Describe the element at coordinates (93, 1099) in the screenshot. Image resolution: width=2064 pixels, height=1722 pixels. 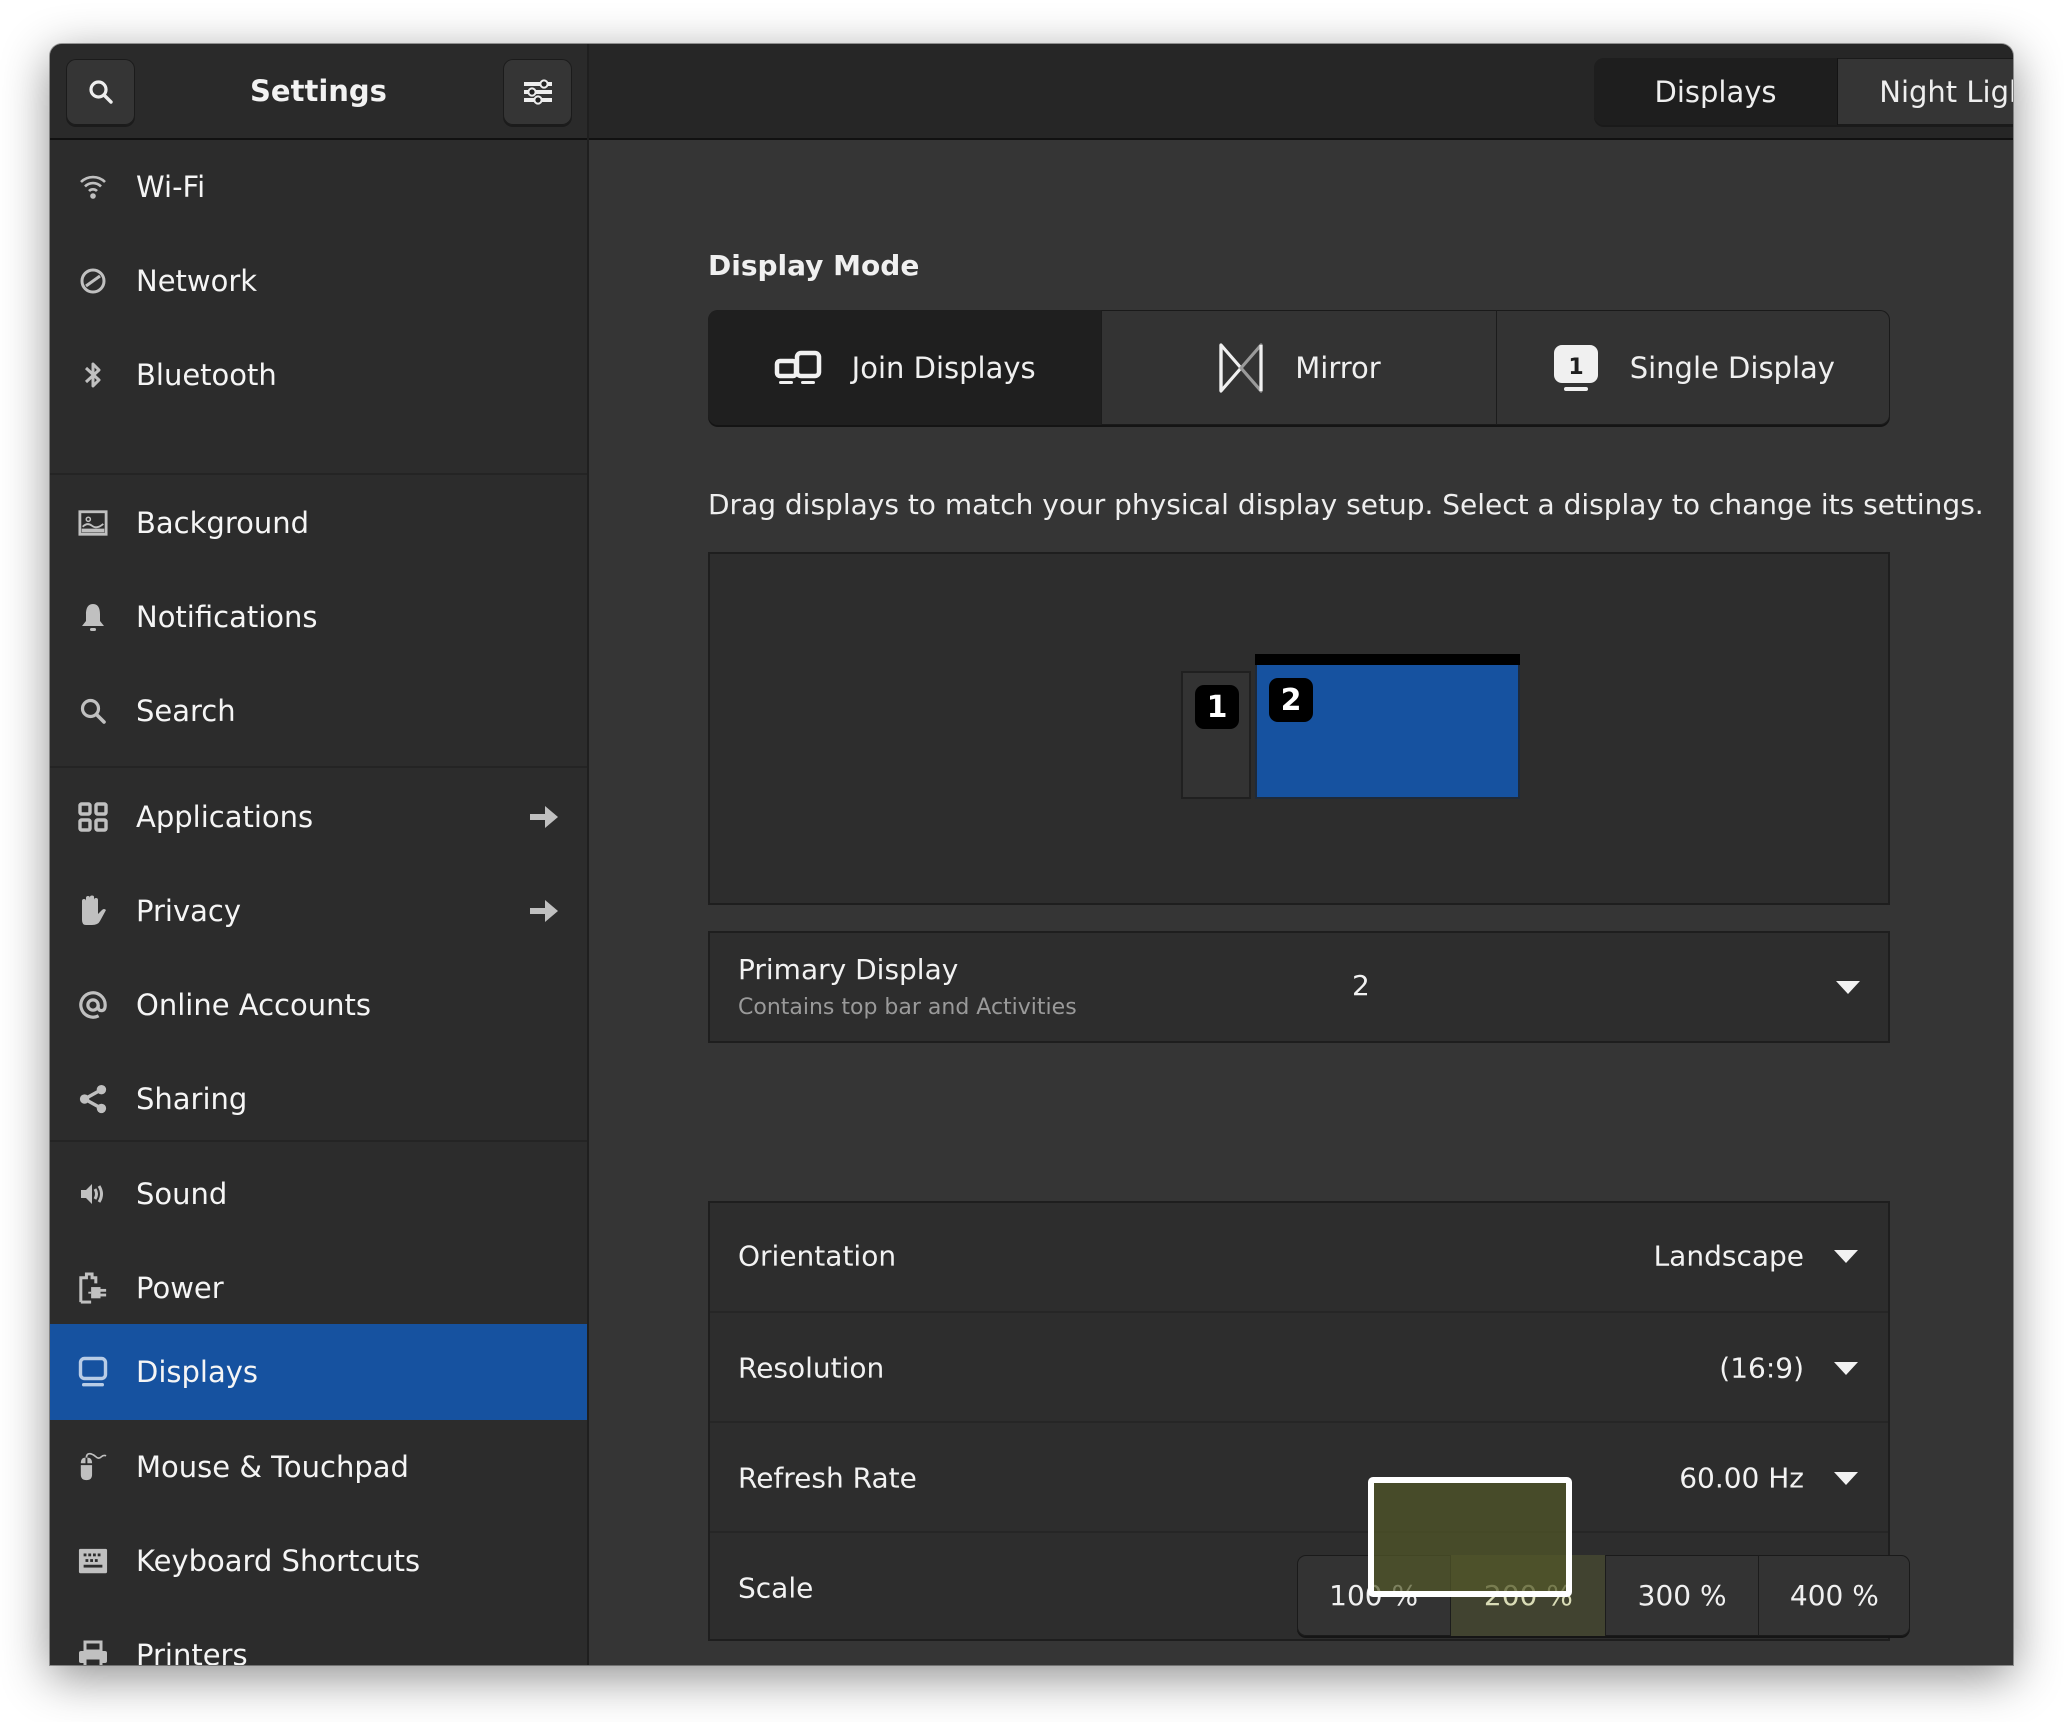
I see `share-icon` at that location.